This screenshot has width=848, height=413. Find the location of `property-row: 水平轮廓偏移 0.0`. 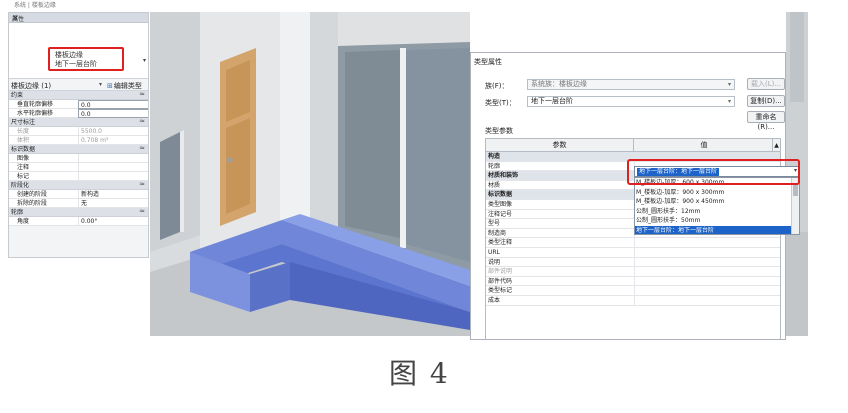

property-row: 水平轮廓偏移 0.0 is located at coordinates (78, 113).